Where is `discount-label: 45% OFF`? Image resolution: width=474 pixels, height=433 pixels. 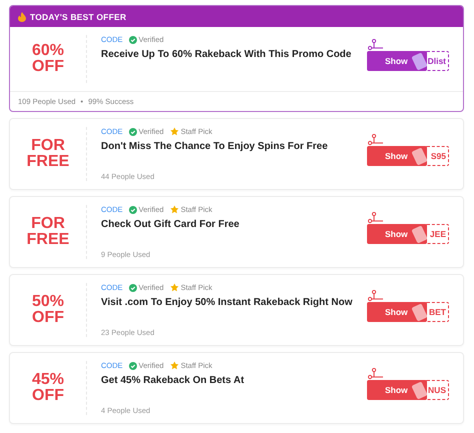 discount-label: 45% OFF is located at coordinates (48, 388).